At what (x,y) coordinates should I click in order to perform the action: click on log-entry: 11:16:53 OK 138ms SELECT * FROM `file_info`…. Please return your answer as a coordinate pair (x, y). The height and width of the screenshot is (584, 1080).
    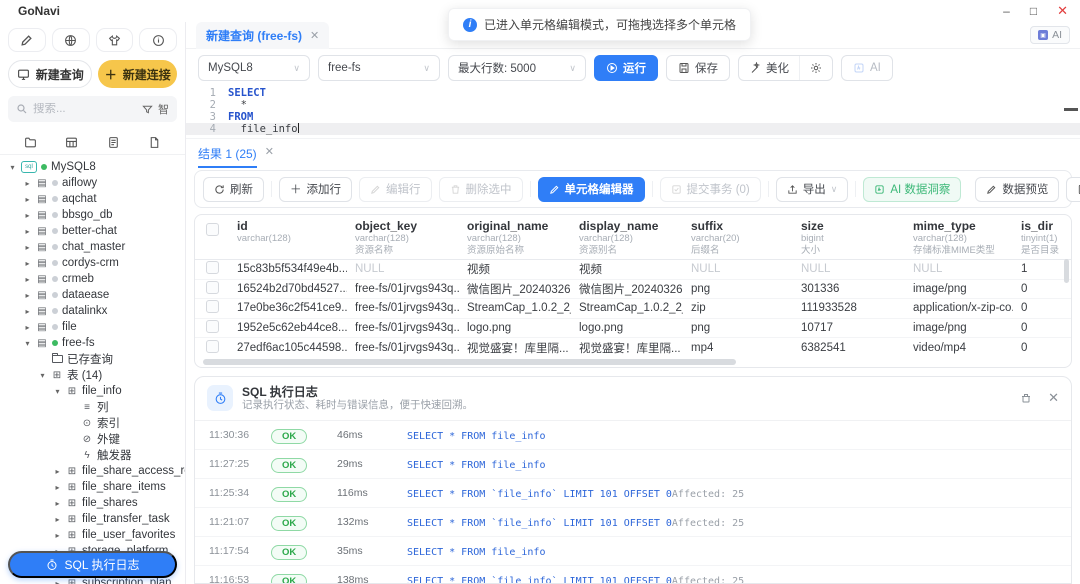
    Looking at the image, I should click on (633, 574).